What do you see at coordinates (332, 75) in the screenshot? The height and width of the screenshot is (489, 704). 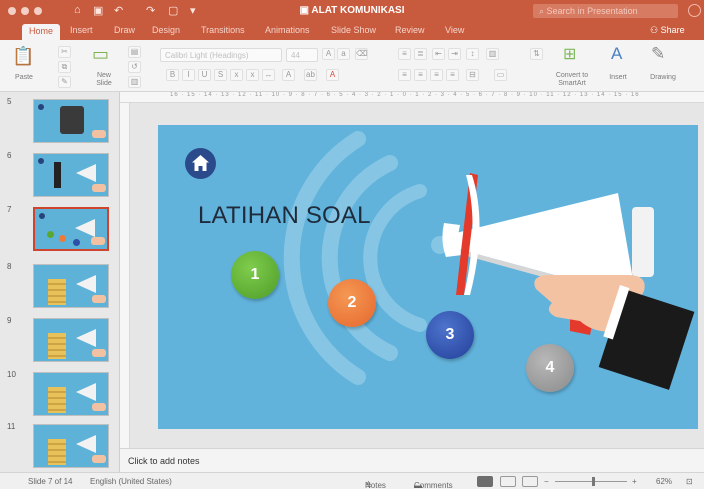 I see `text-color-icon: A` at bounding box center [332, 75].